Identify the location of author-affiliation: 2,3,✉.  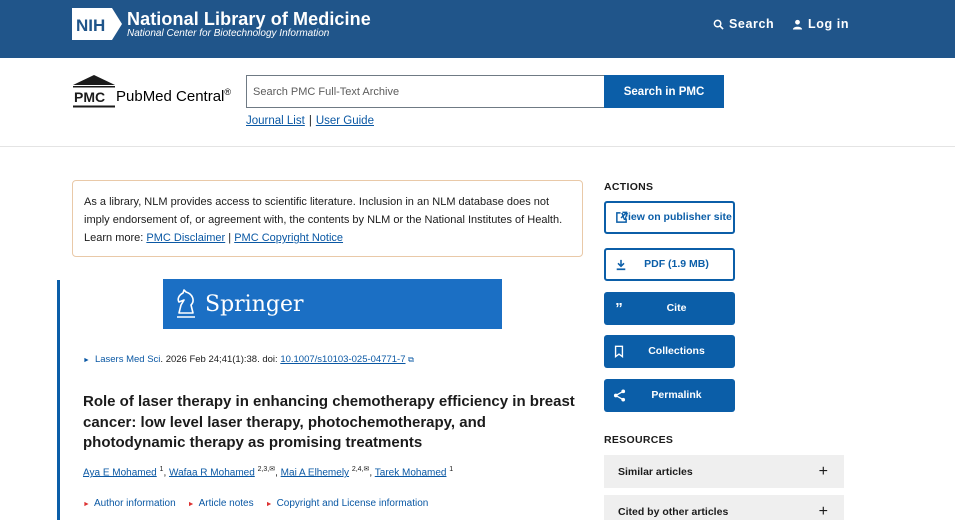
(267, 469).